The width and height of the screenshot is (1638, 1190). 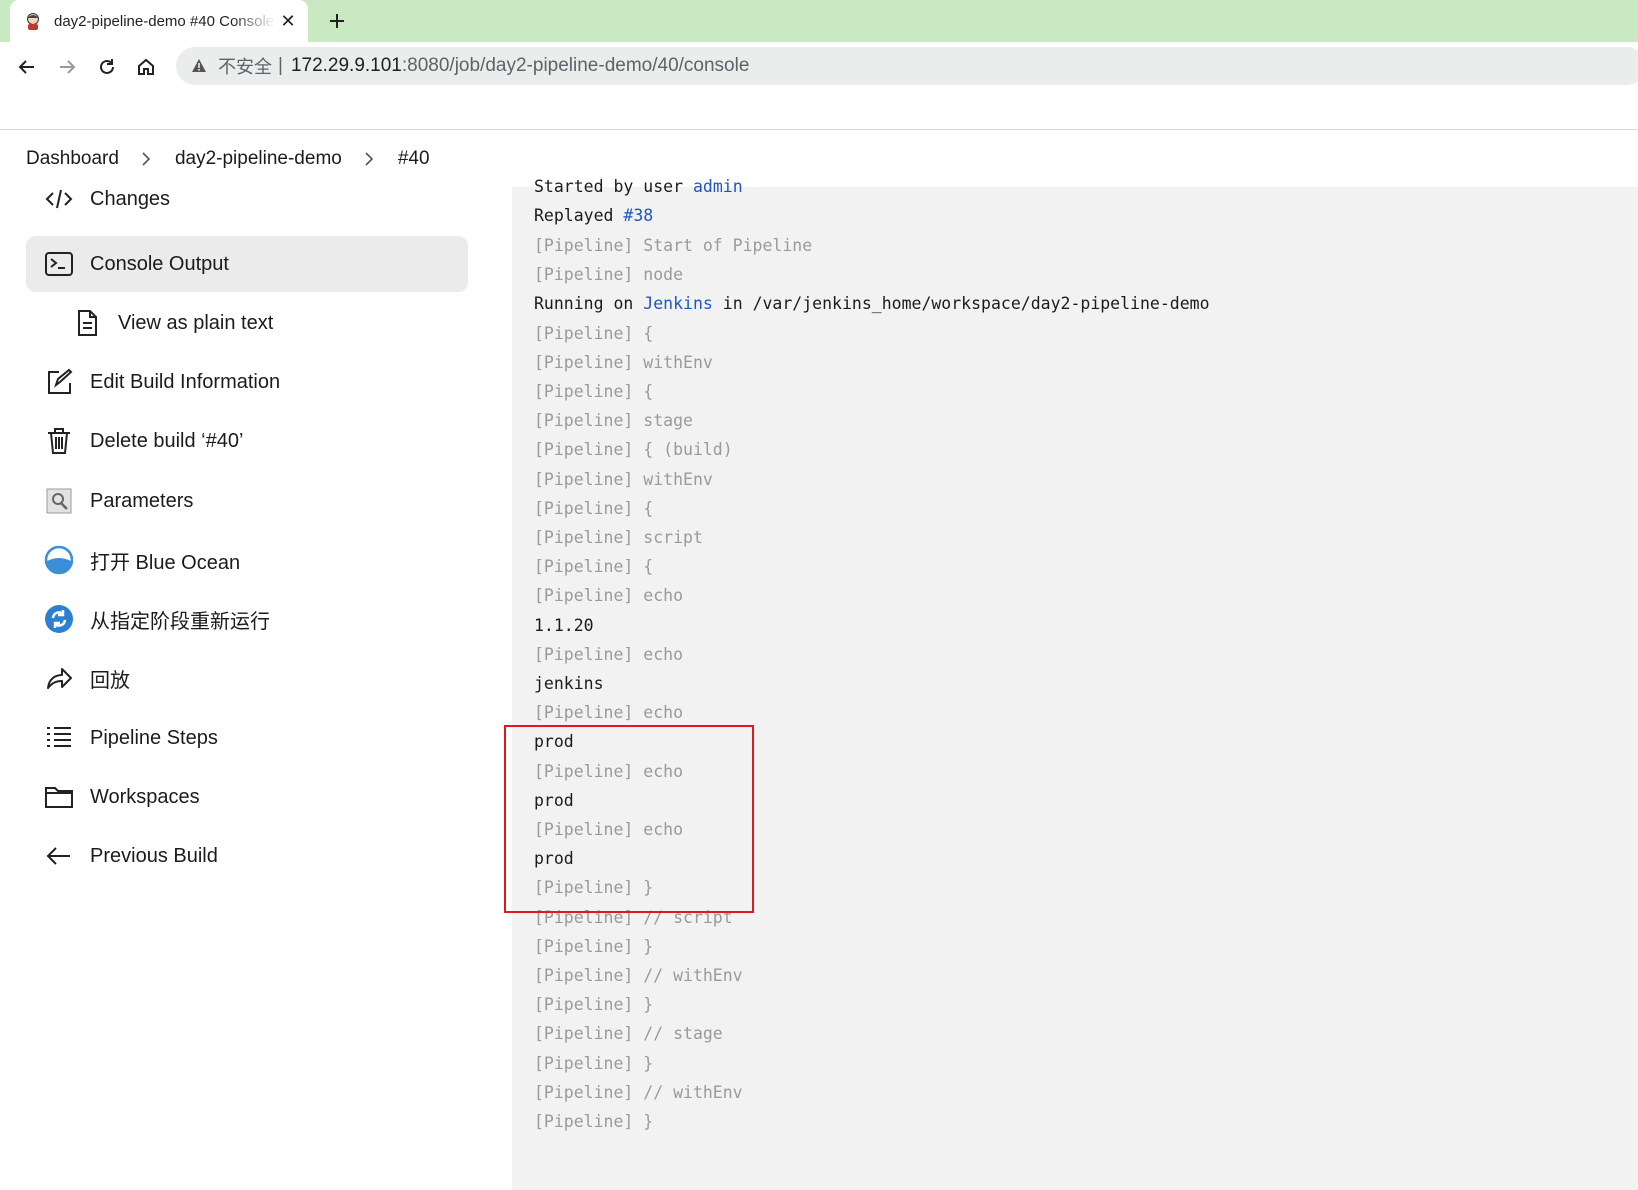 What do you see at coordinates (165, 562) in the screenshot?
I see `sidebar-item-label: 打开 Blue Ocean` at bounding box center [165, 562].